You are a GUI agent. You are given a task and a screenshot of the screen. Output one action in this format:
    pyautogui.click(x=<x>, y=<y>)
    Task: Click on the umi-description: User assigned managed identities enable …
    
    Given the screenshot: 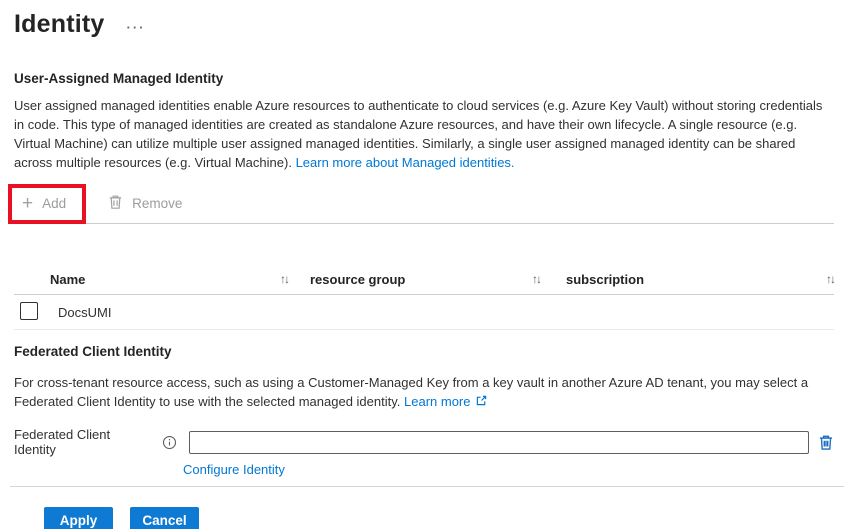 What is the action you would take?
    pyautogui.click(x=424, y=134)
    